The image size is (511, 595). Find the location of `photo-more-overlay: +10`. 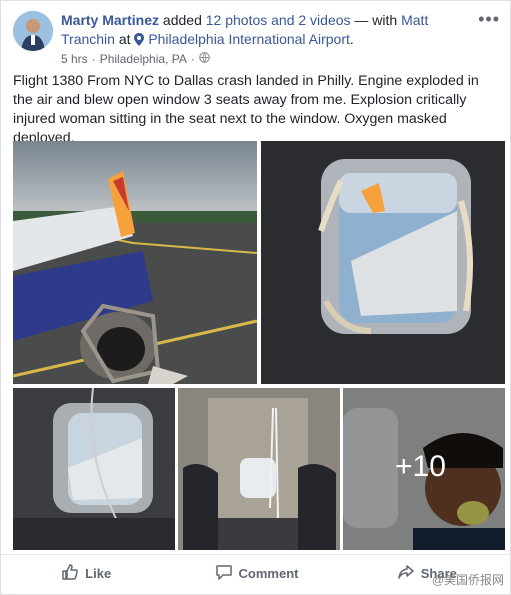

photo-more-overlay: +10 is located at coordinates (424, 469).